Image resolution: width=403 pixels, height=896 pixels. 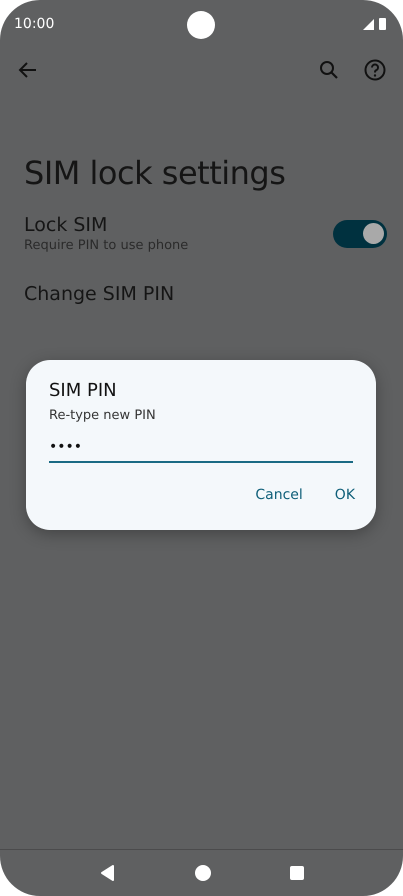 What do you see at coordinates (83, 390) in the screenshot?
I see `dialog-title: SIM PIN` at bounding box center [83, 390].